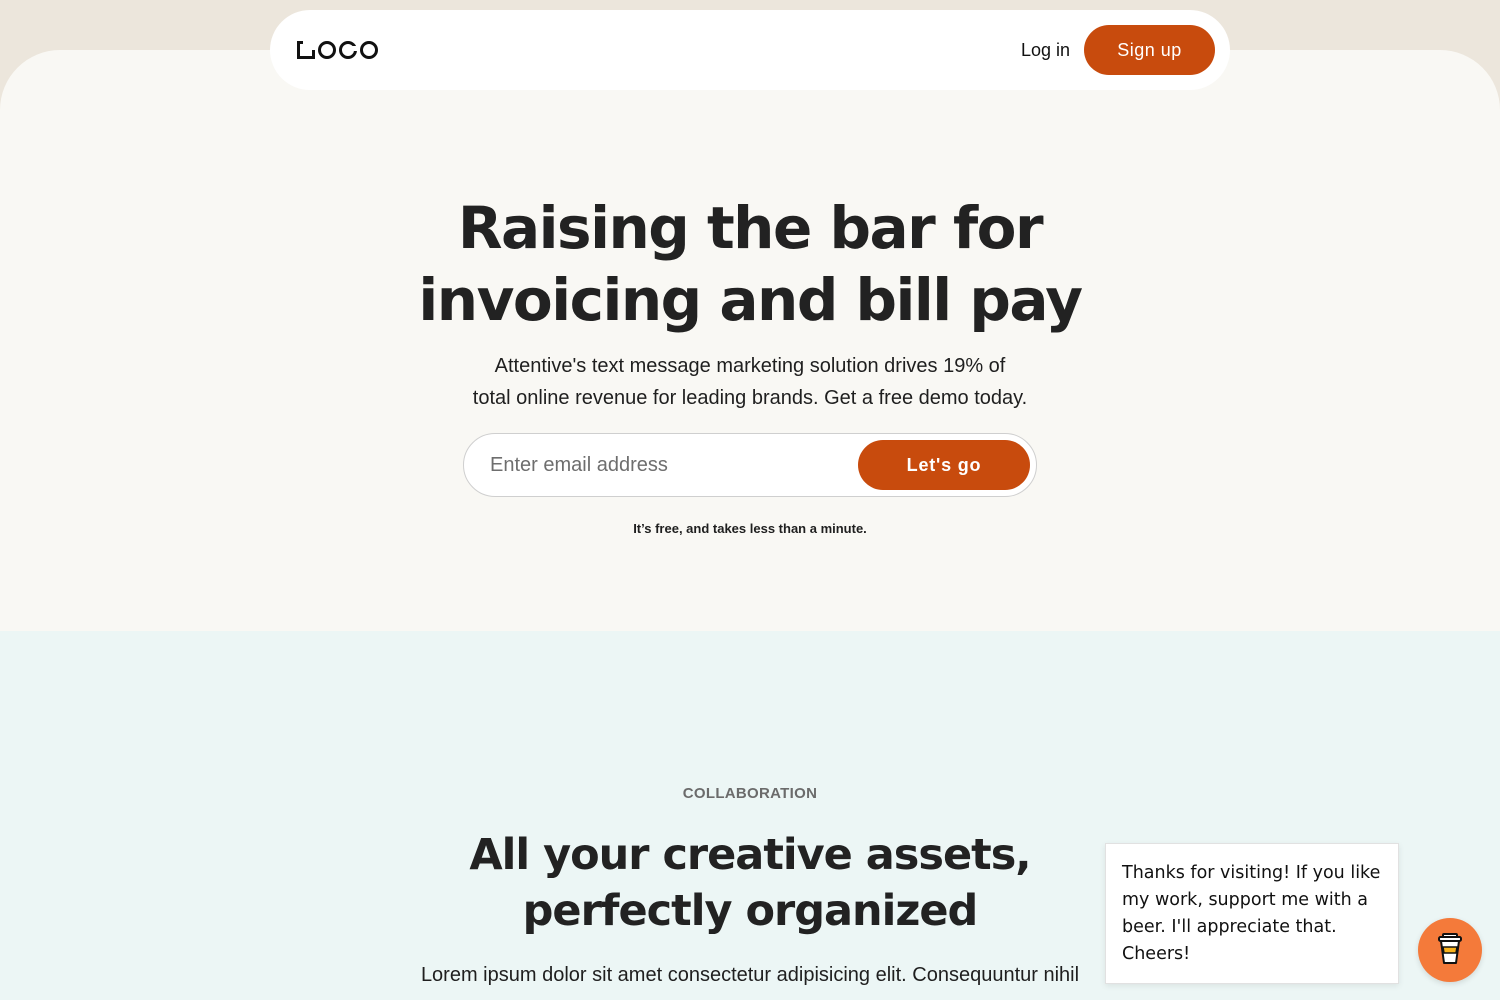  I want to click on email-signup-form: Let's go, so click(750, 465).